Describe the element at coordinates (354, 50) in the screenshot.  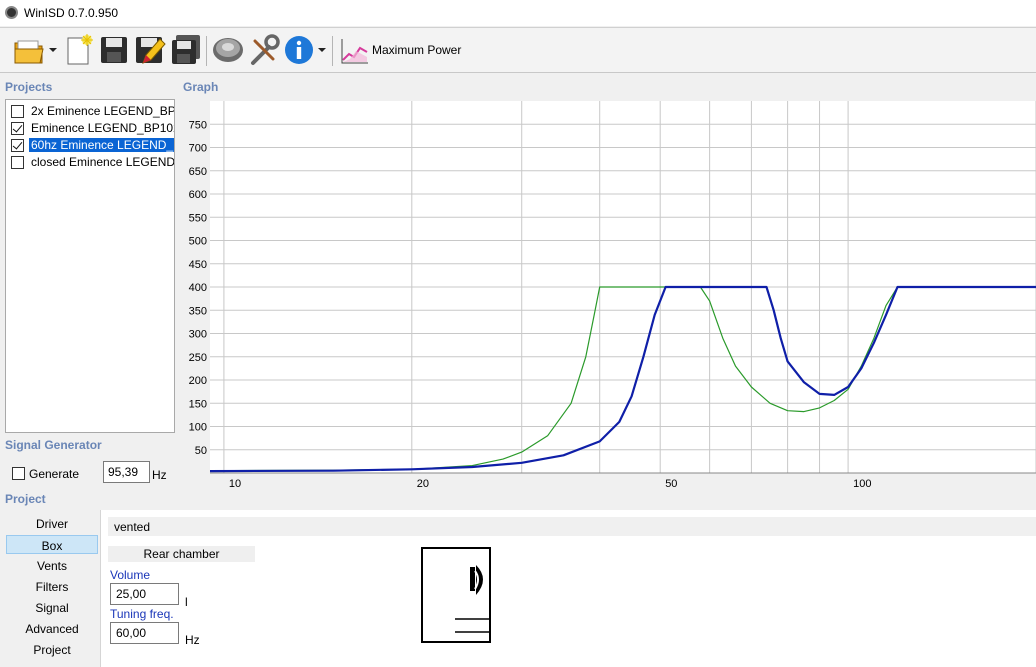
I see `graph-icon` at that location.